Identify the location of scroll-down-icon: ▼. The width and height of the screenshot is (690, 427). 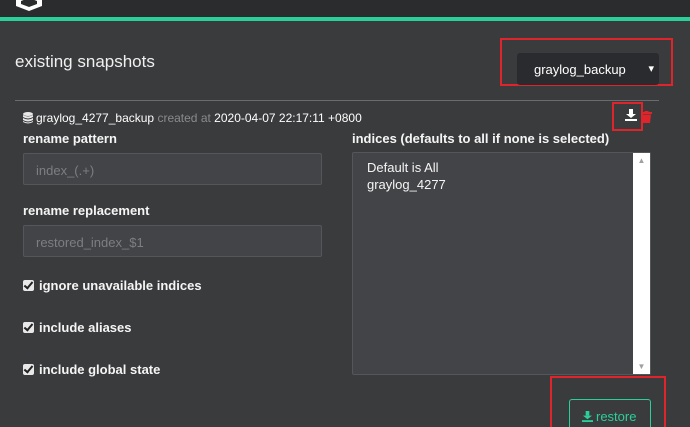
(641, 366).